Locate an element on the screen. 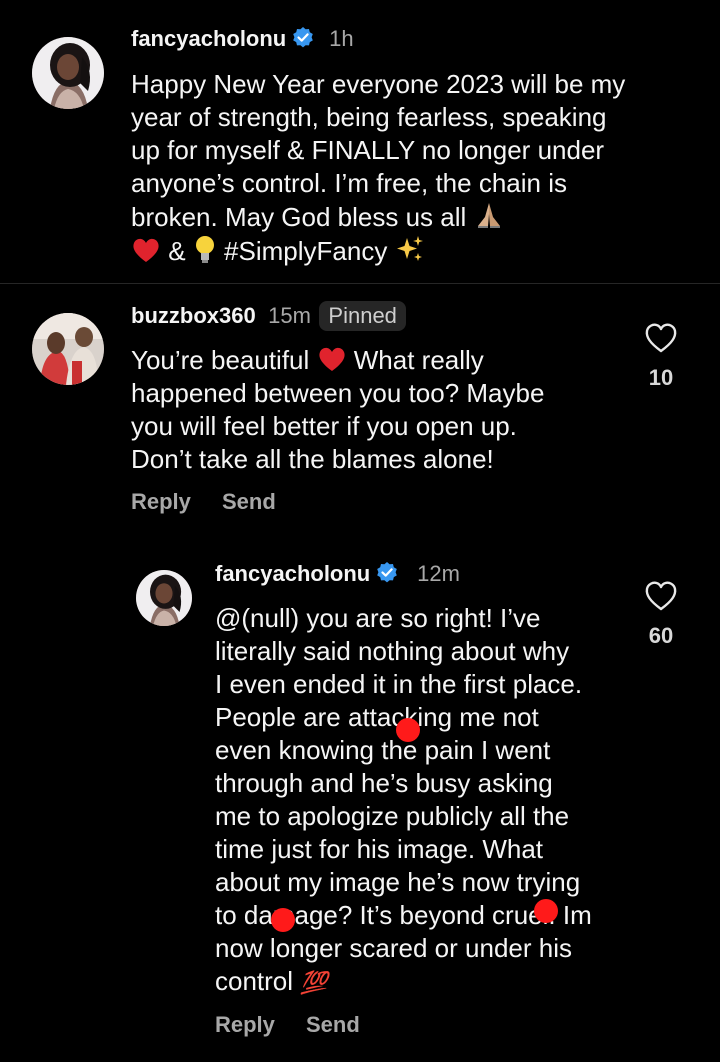  reply-line: me to apologize publicly all the is located at coordinates (392, 816).